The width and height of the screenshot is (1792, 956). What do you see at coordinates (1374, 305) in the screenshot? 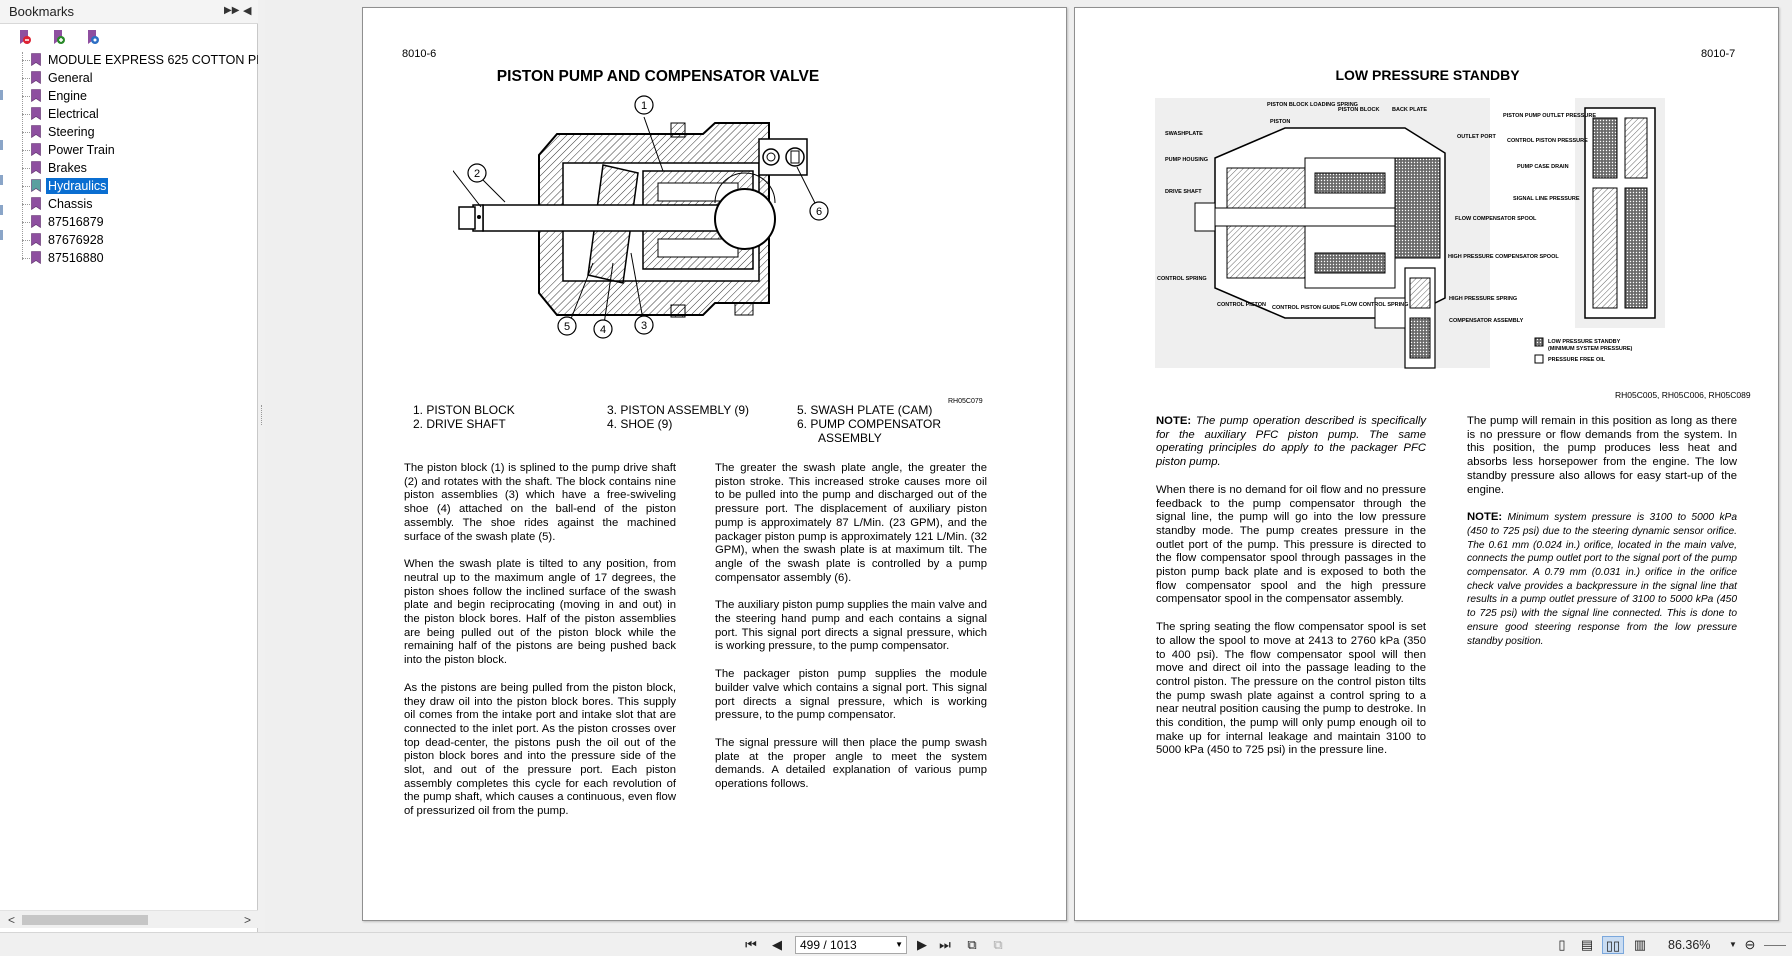
I see `label-flow-control-spring: FLOW CONTROL SPRING` at bounding box center [1374, 305].